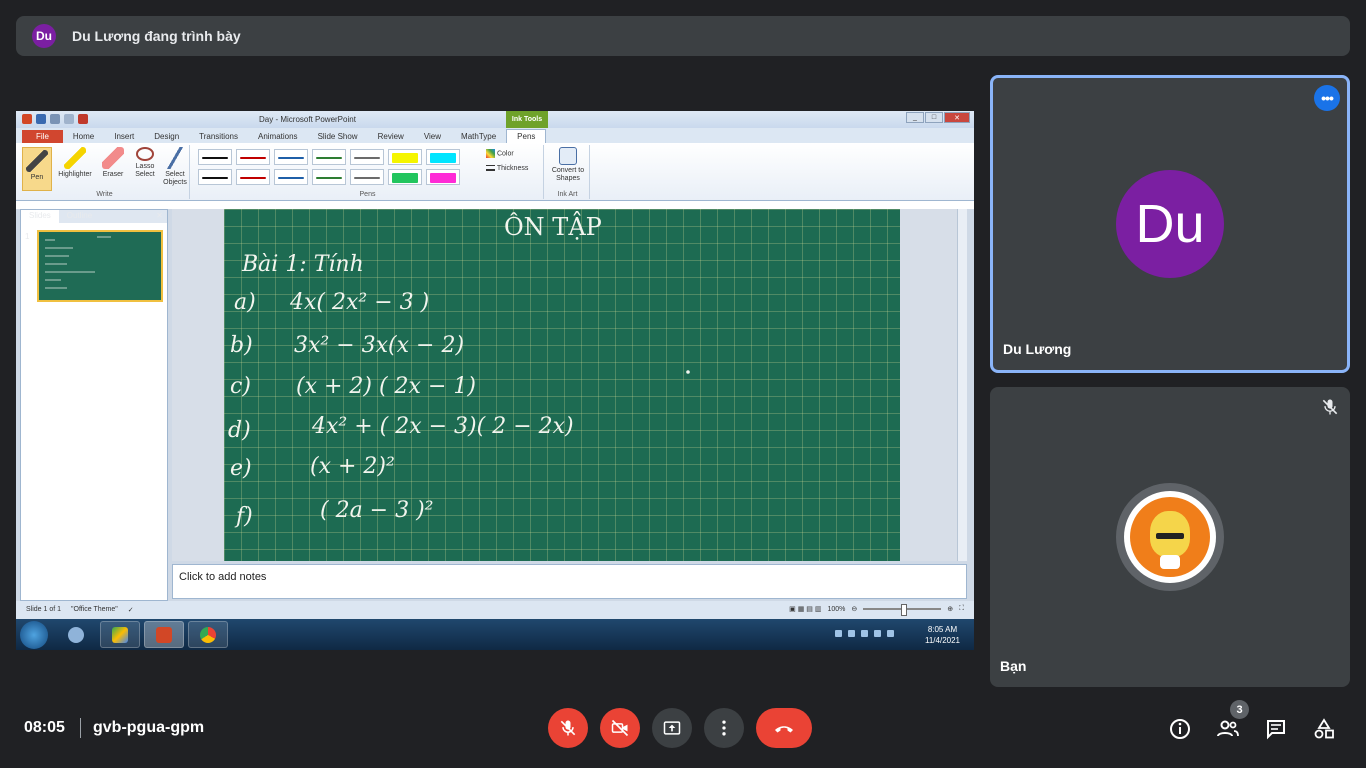  What do you see at coordinates (1276, 729) in the screenshot?
I see `chat-icon` at bounding box center [1276, 729].